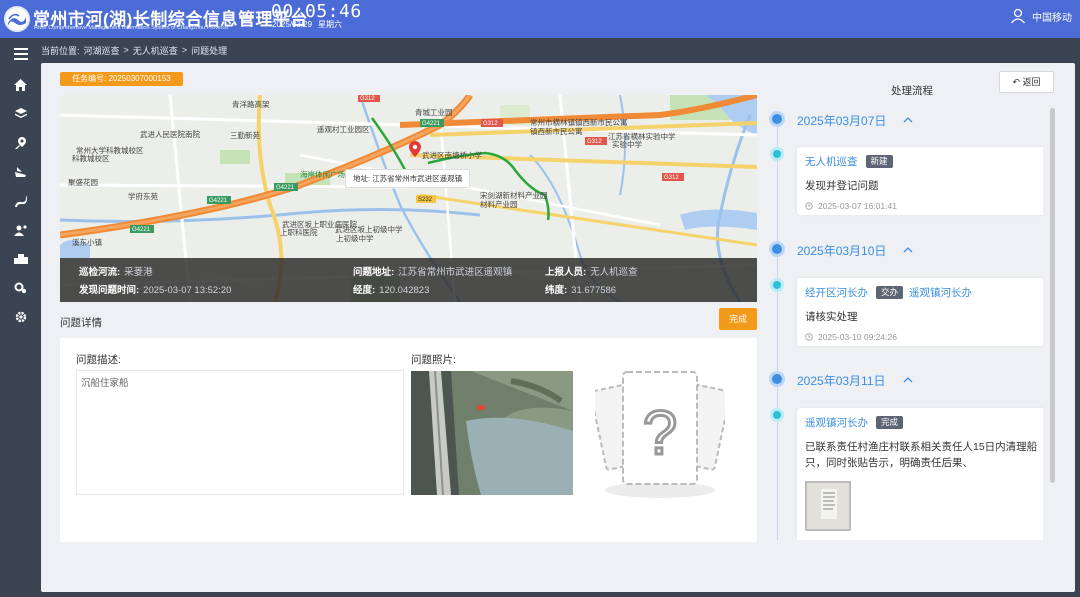 This screenshot has width=1080, height=597. I want to click on svg-text: 聚盛花园, so click(83, 182).